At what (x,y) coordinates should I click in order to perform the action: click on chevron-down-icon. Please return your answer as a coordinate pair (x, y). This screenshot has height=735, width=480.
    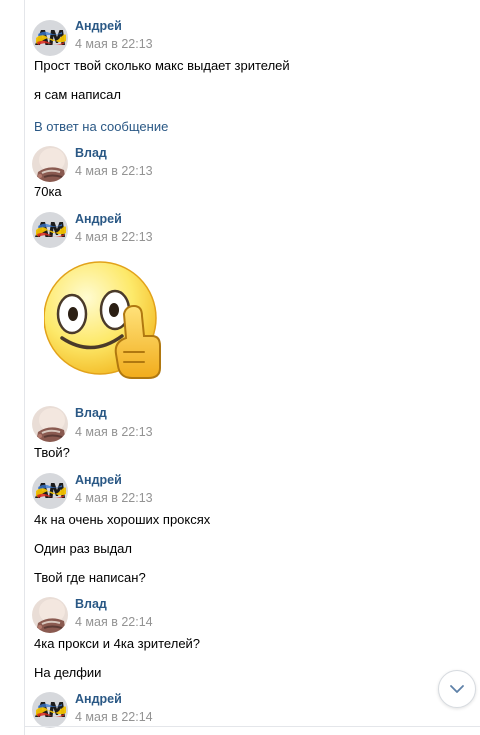
    Looking at the image, I should click on (457, 689).